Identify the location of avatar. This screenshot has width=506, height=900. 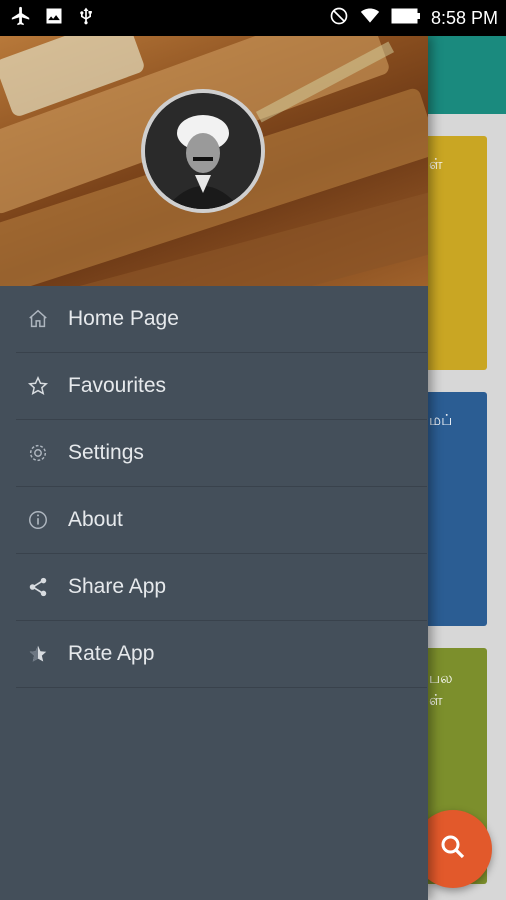
(203, 151).